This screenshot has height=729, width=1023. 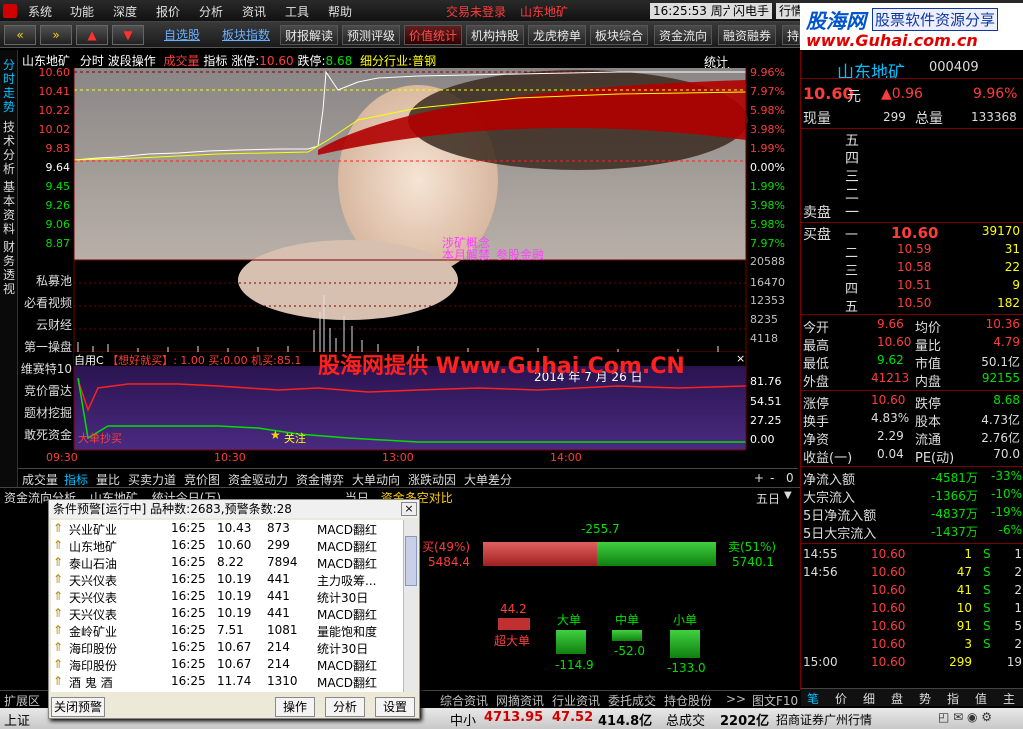 I want to click on forward-double-icon: », so click(x=56, y=35).